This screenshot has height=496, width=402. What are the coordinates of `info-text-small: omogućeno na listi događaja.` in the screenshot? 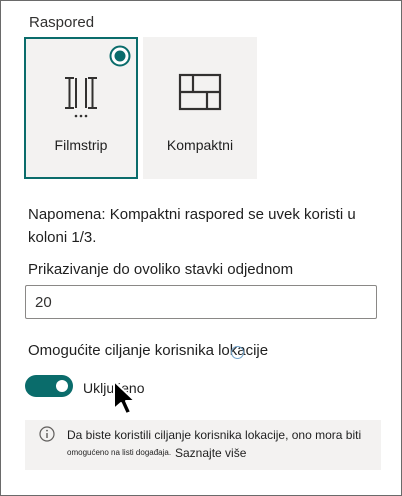 It's located at (119, 452).